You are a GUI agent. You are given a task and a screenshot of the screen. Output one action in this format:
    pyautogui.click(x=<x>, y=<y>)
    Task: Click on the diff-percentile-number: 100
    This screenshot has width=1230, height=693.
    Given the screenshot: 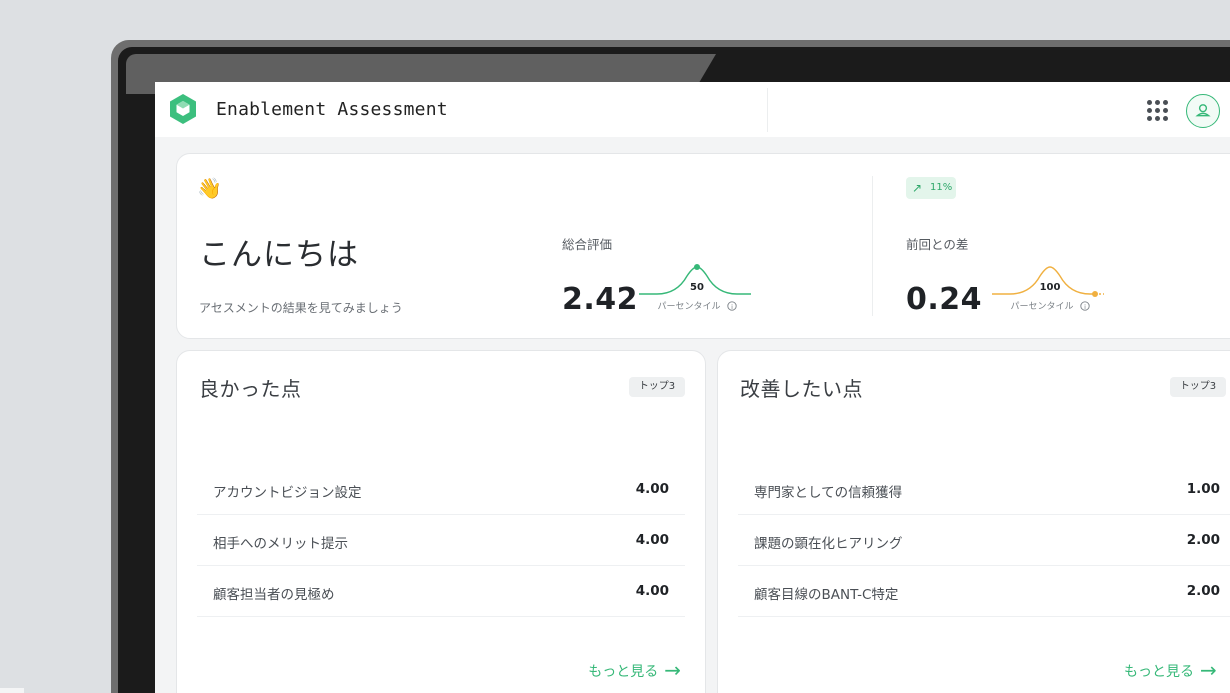 What is the action you would take?
    pyautogui.click(x=1050, y=287)
    